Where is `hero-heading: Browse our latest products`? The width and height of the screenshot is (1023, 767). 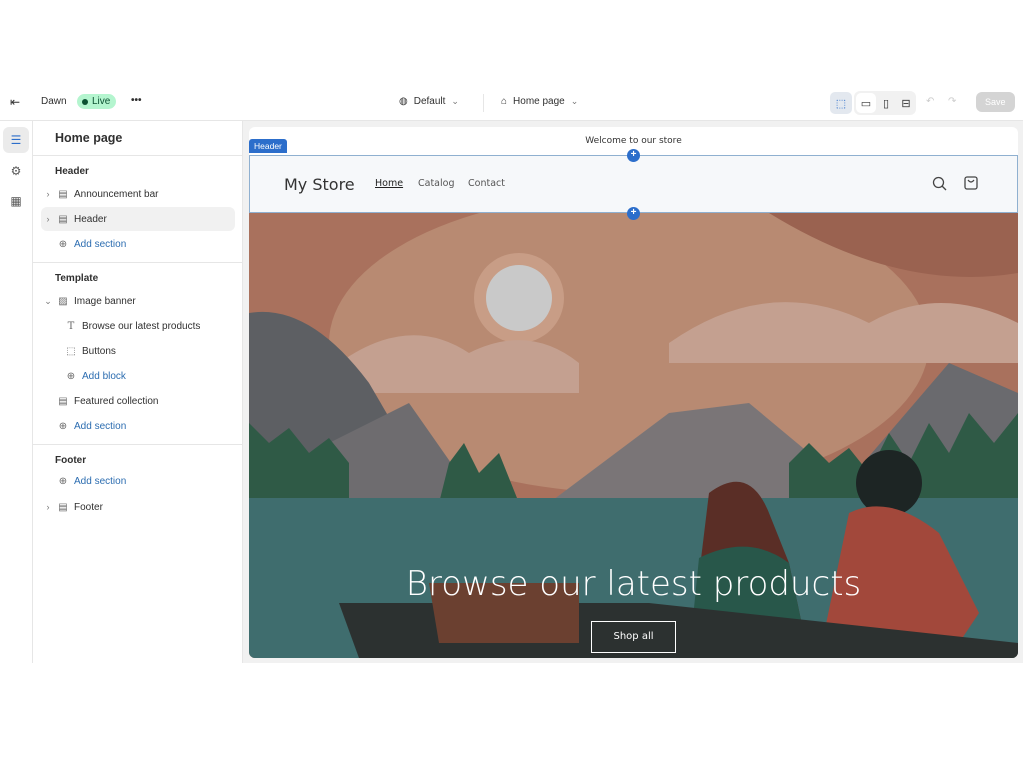
hero-heading: Browse our latest products is located at coordinates (633, 584).